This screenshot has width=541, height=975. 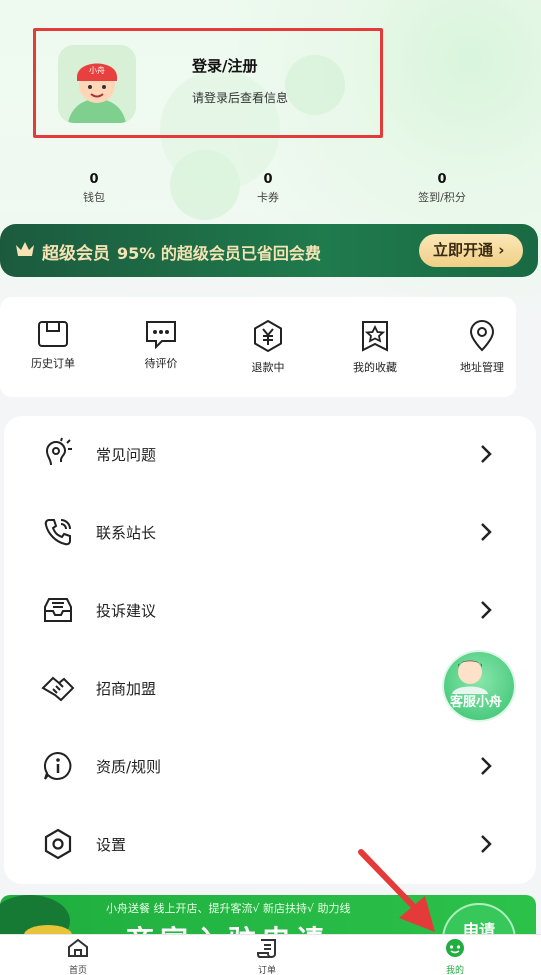 What do you see at coordinates (268, 188) in the screenshot?
I see `stat-coupons: 0 卡券` at bounding box center [268, 188].